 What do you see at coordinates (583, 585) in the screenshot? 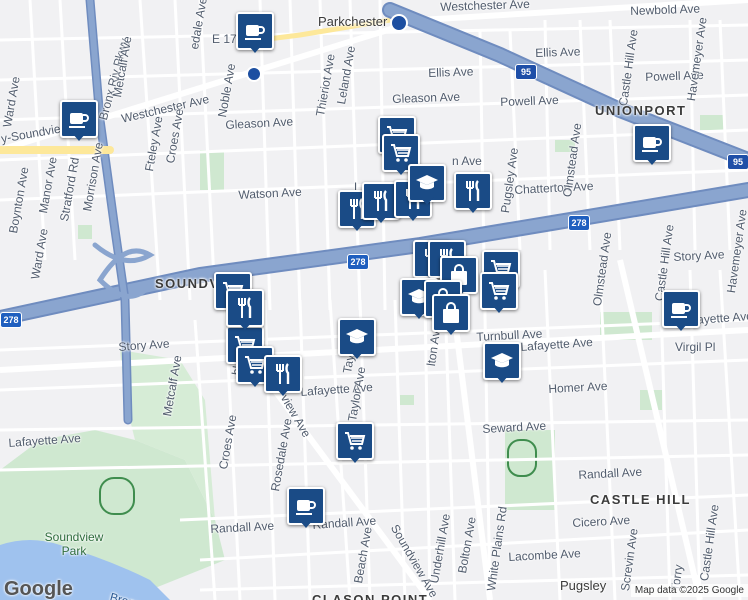
I see `area-label: Pugsley` at bounding box center [583, 585].